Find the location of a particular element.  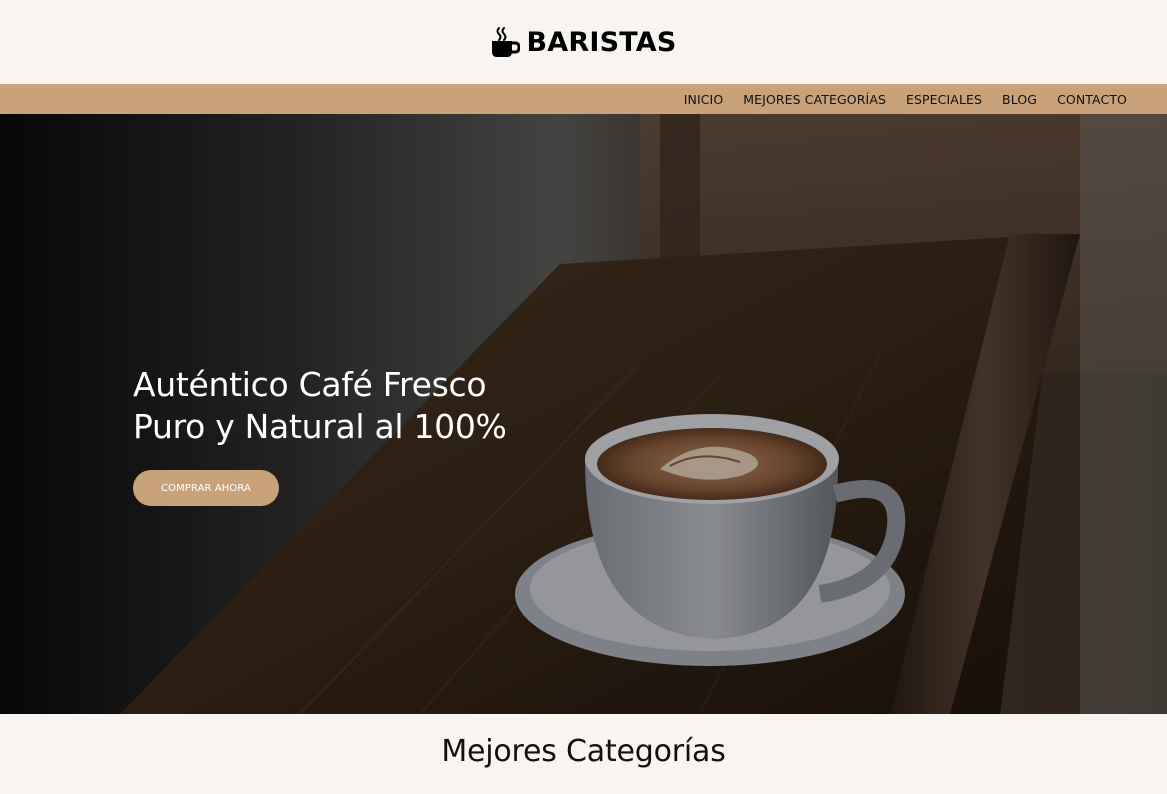

nav-item-inicio: INICIO is located at coordinates (704, 99).